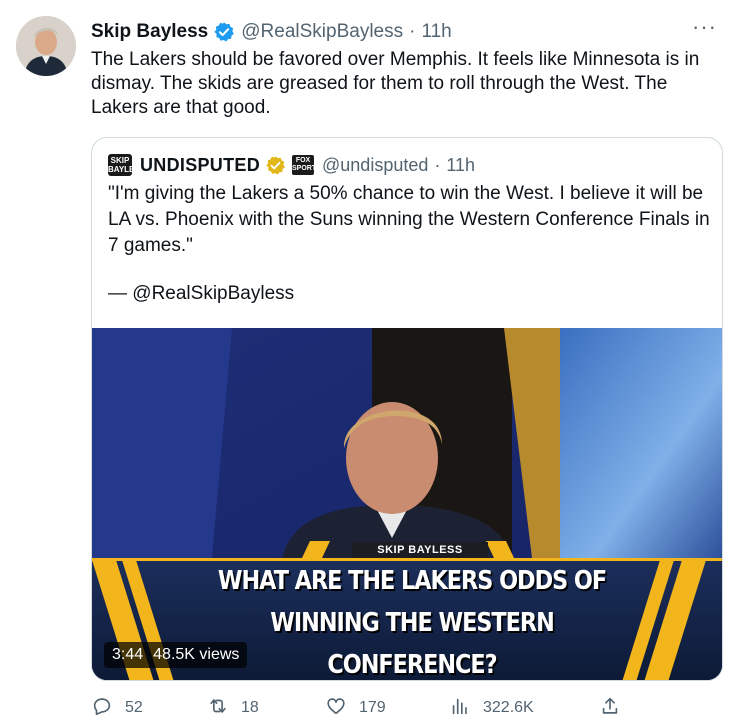 This screenshot has height=725, width=737. I want to click on action-bar: 52 18 179 322.6K, so click(411, 708).